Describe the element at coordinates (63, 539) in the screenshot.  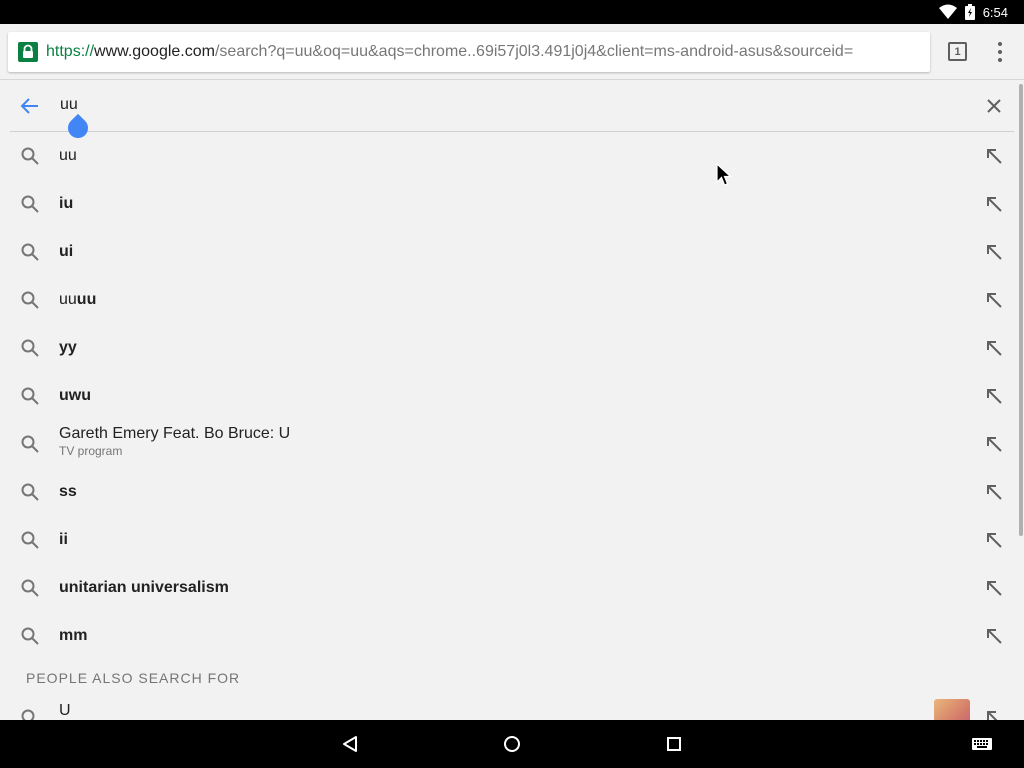
I see `suggestion-text: ii` at that location.